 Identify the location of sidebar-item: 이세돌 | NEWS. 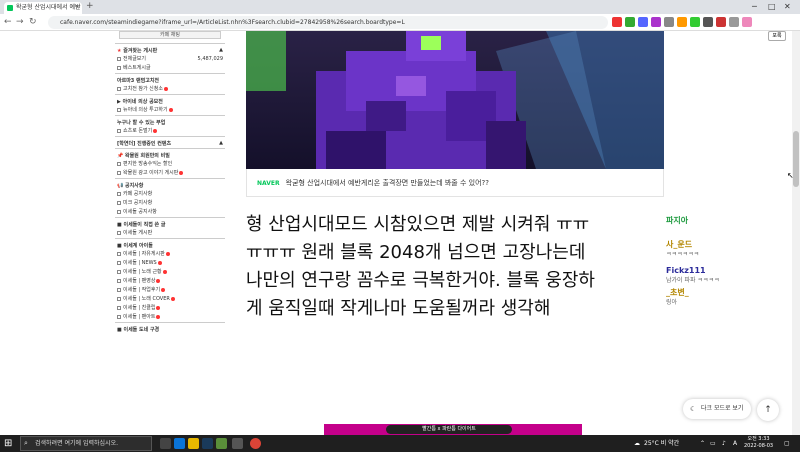
(170, 263).